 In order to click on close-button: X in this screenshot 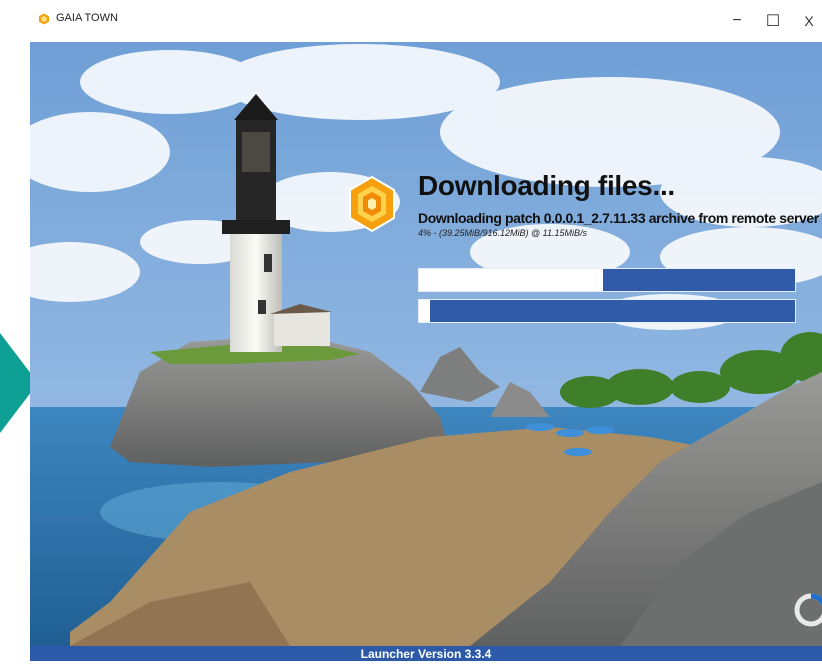, I will do `click(808, 21)`.